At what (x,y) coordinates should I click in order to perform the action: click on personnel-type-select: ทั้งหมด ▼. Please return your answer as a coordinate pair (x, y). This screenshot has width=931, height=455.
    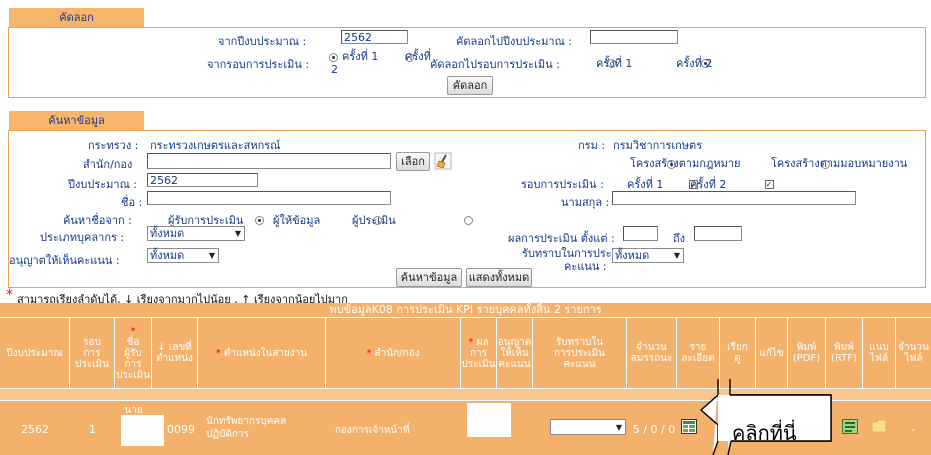
    Looking at the image, I should click on (196, 233).